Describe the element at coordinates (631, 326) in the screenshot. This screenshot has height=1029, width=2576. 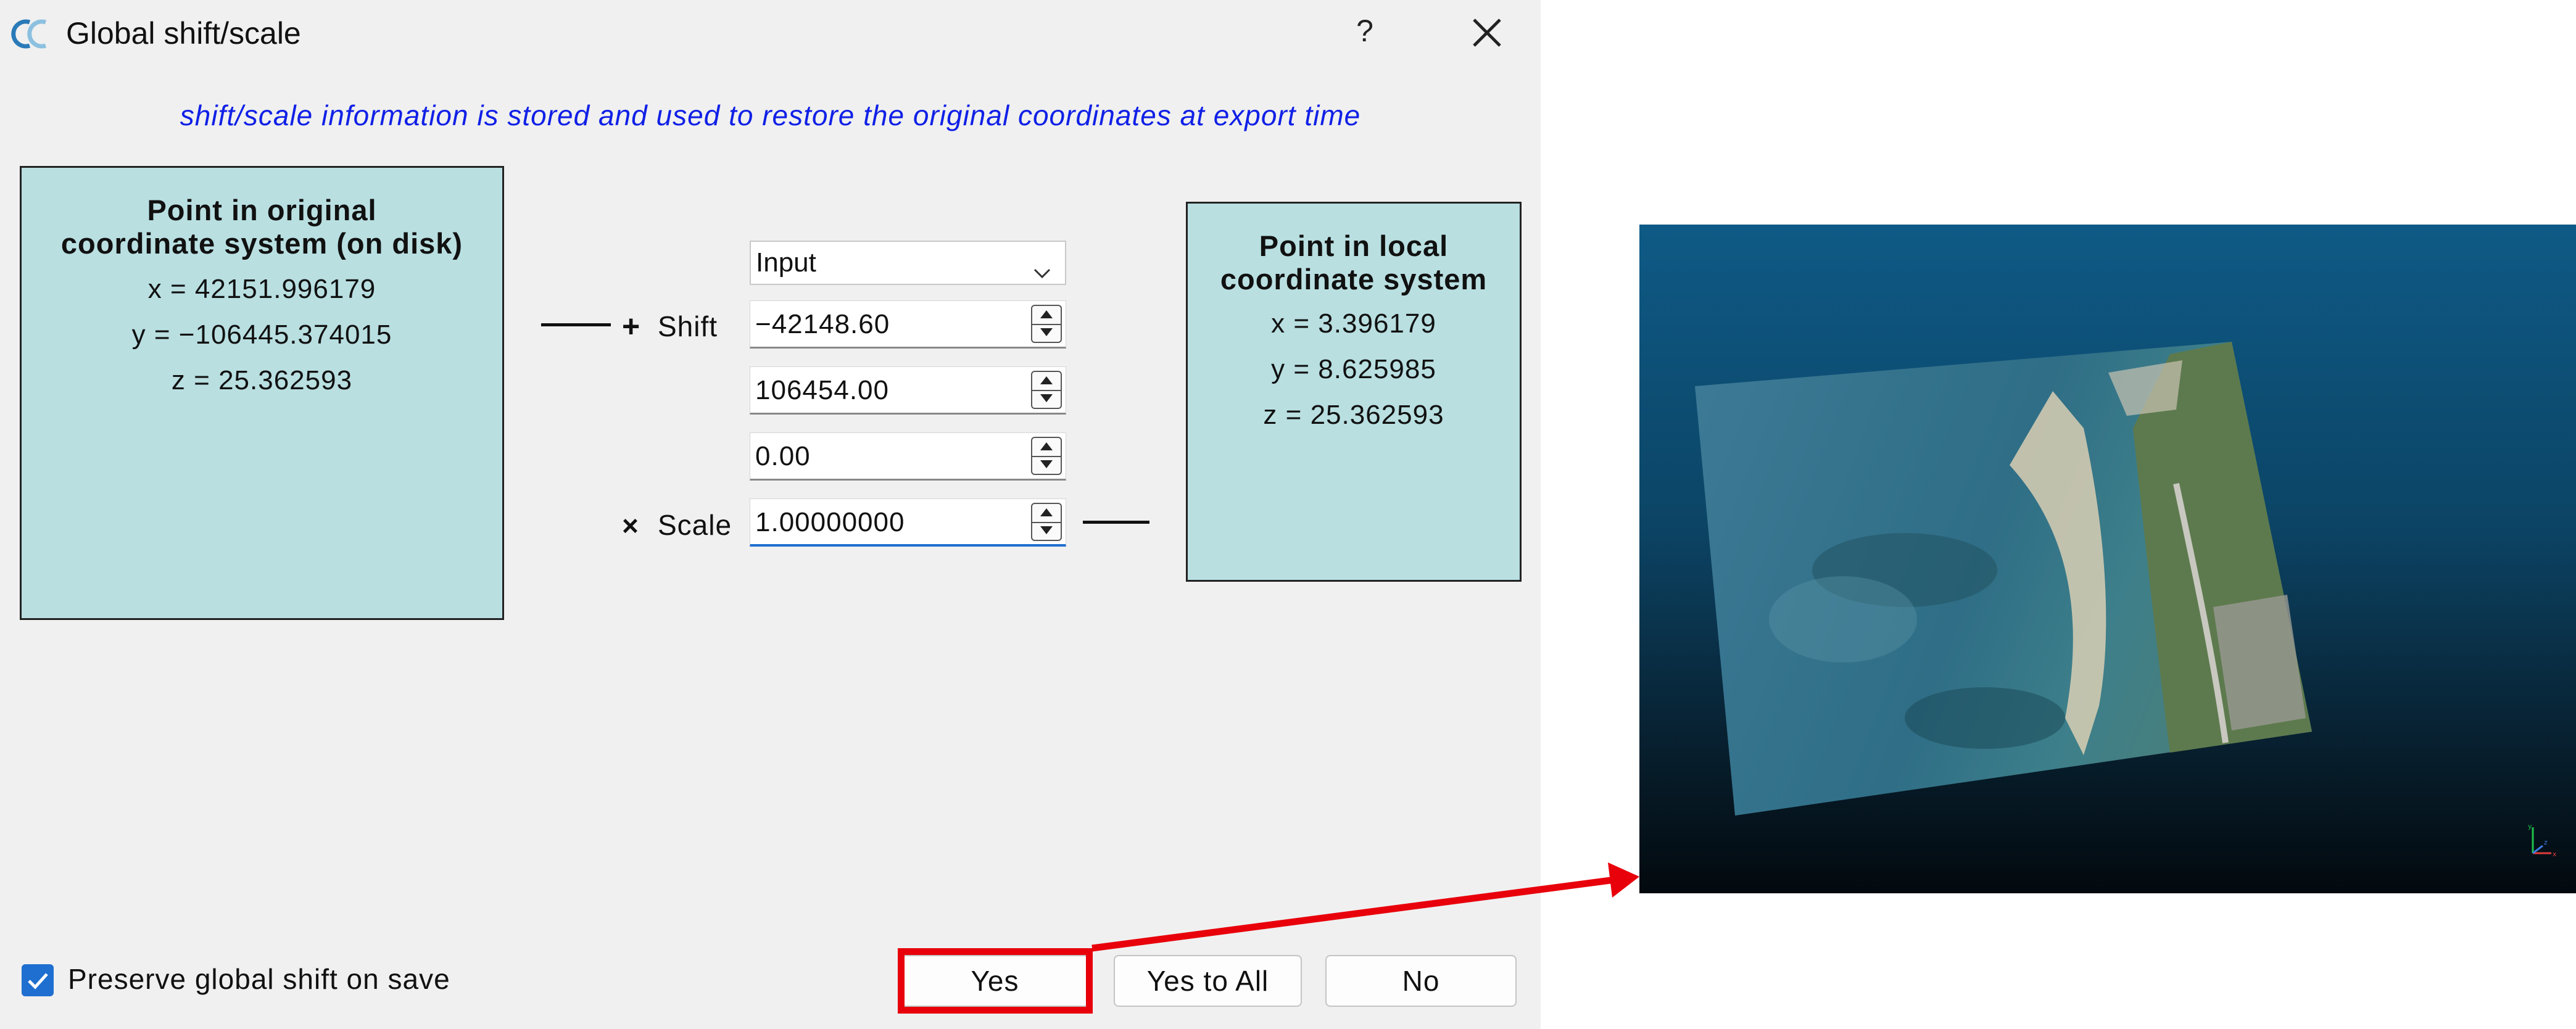
I see `shift-plus-symbol: +` at that location.